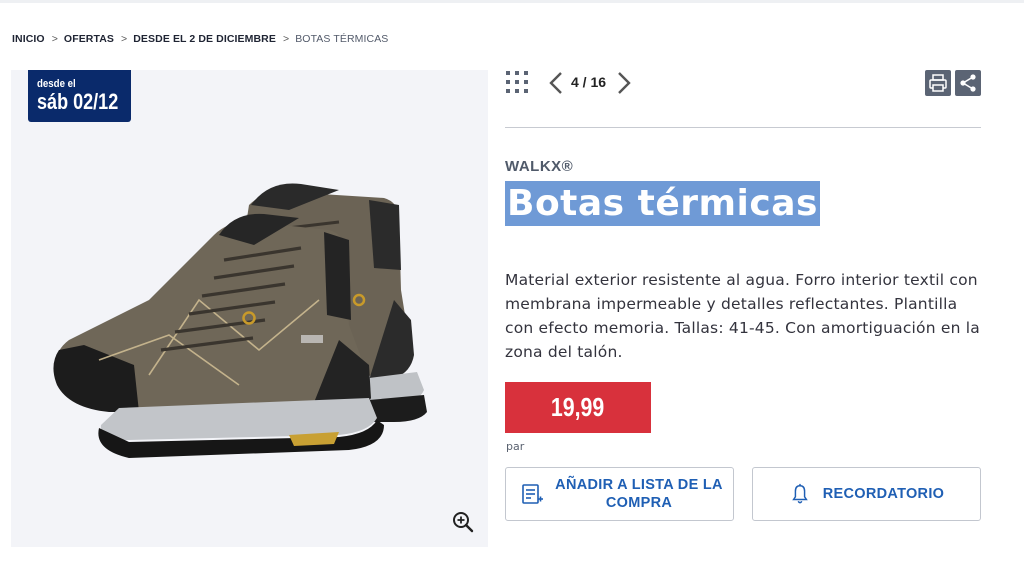 The width and height of the screenshot is (1024, 576). What do you see at coordinates (639, 494) in the screenshot?
I see `add-to-shopping-list-label: AÑADIR A LISTA DE LA COMPRA` at bounding box center [639, 494].